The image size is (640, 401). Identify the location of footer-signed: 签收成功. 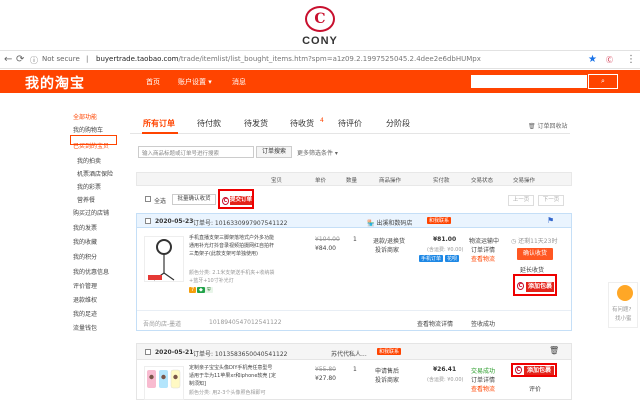
(483, 324).